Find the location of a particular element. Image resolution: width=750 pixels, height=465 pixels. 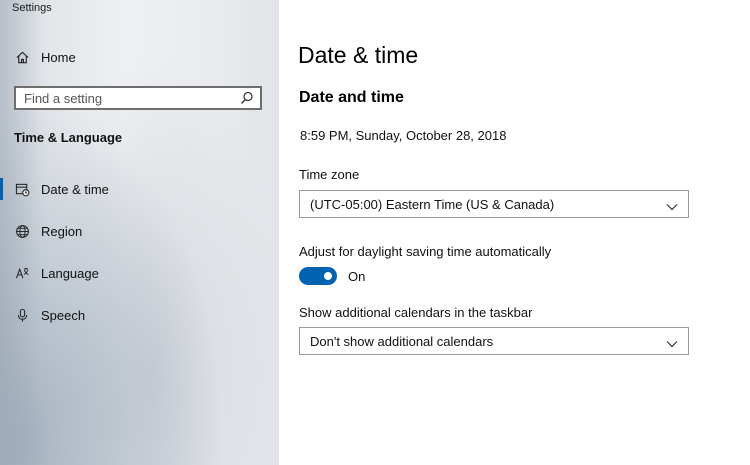

dst-toggle-state: On is located at coordinates (357, 276).